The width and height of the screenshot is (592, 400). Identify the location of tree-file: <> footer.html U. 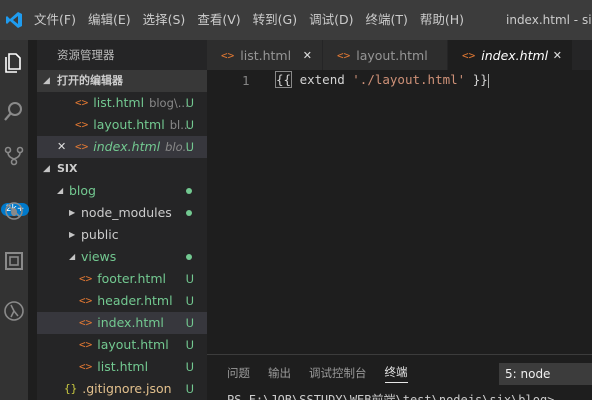
(122, 279).